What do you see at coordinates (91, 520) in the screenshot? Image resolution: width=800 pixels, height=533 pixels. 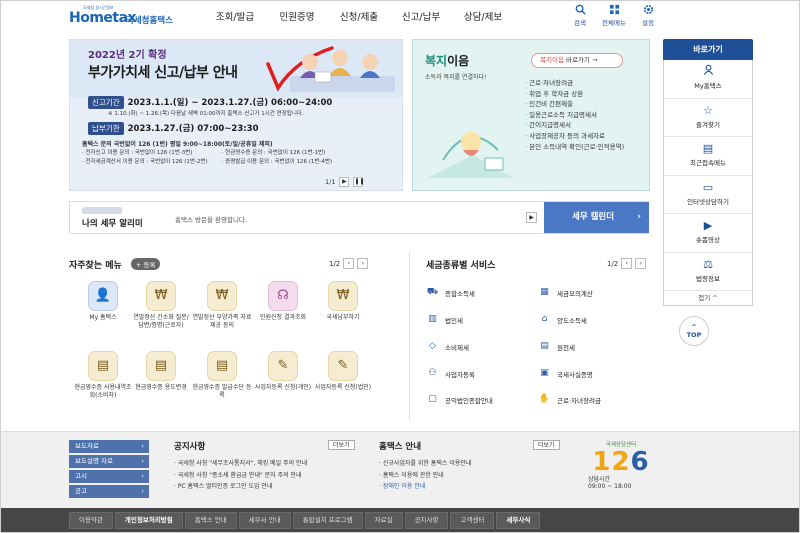 I see `terms-link: 이용약관` at bounding box center [91, 520].